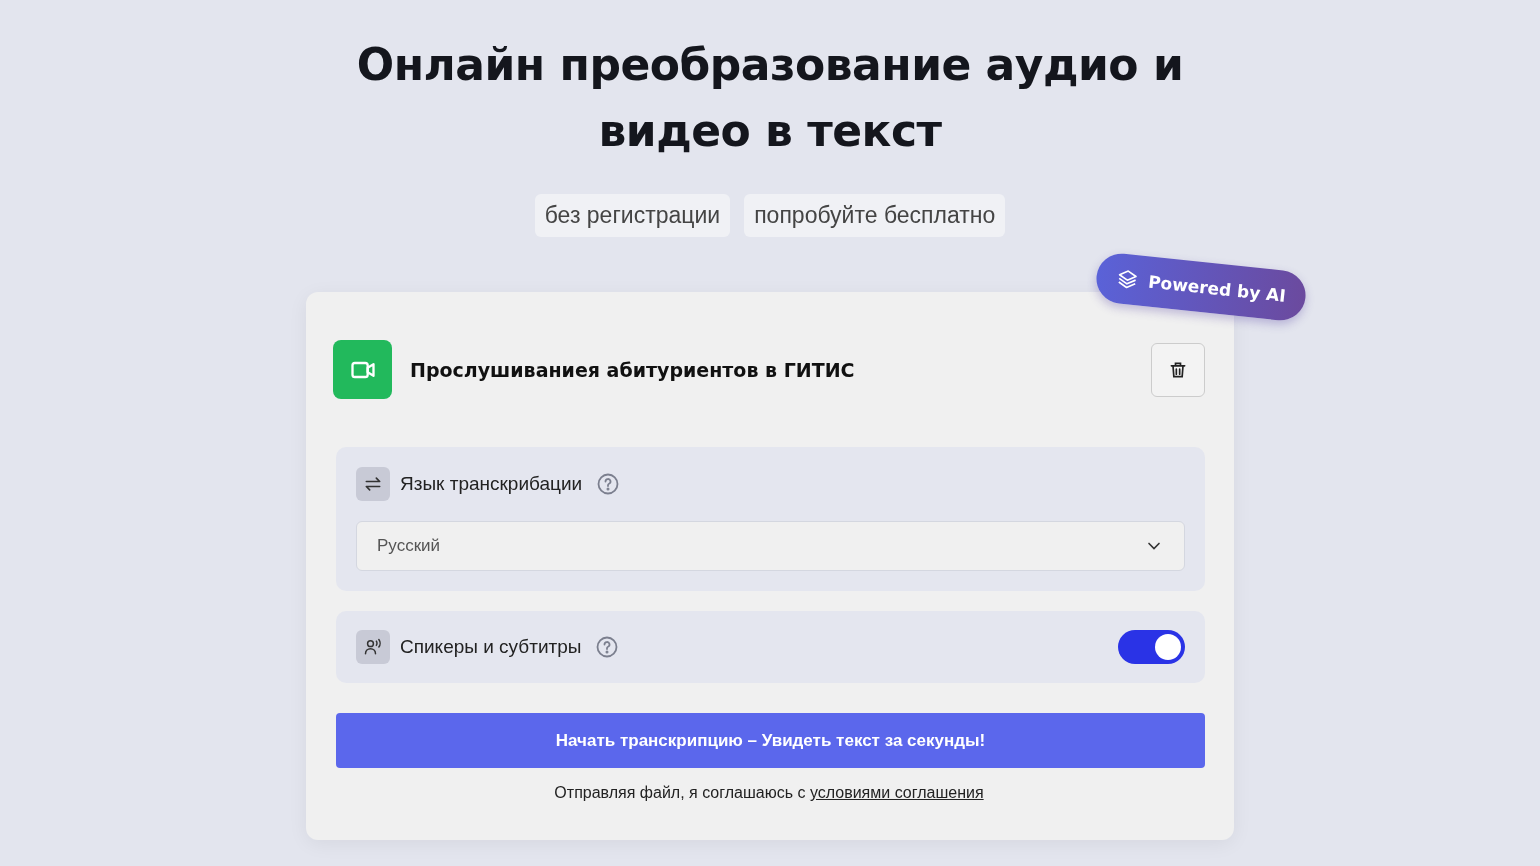 The width and height of the screenshot is (1540, 866). What do you see at coordinates (770, 546) in the screenshot?
I see `language-select: Русский` at bounding box center [770, 546].